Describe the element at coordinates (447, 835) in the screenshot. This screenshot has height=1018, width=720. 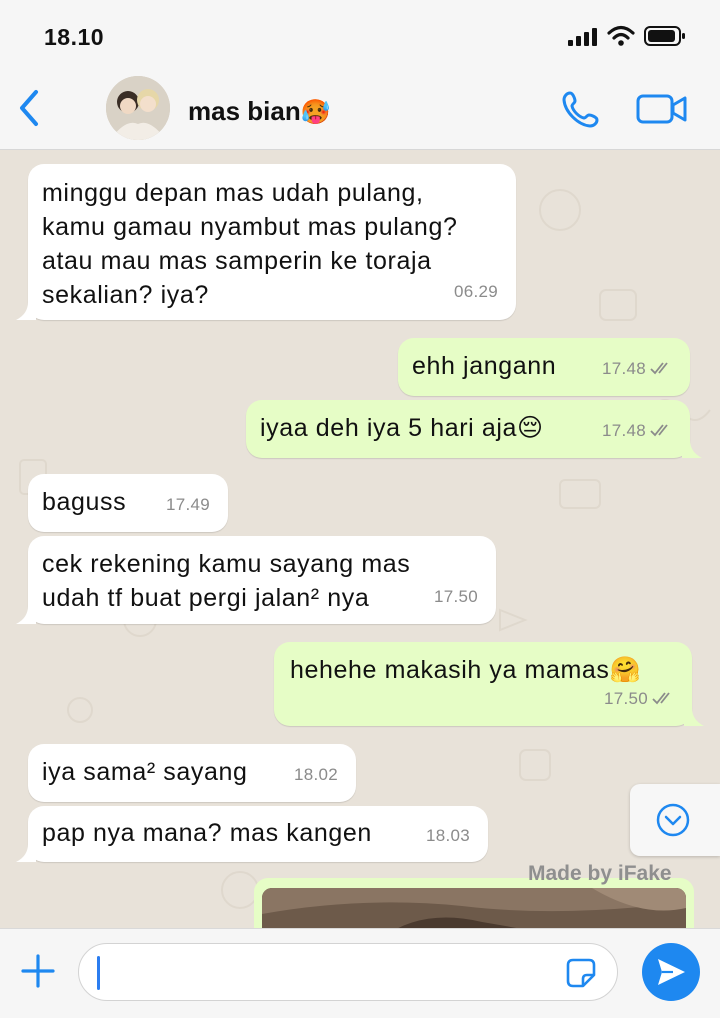
I see `message-time: 18.03` at that location.